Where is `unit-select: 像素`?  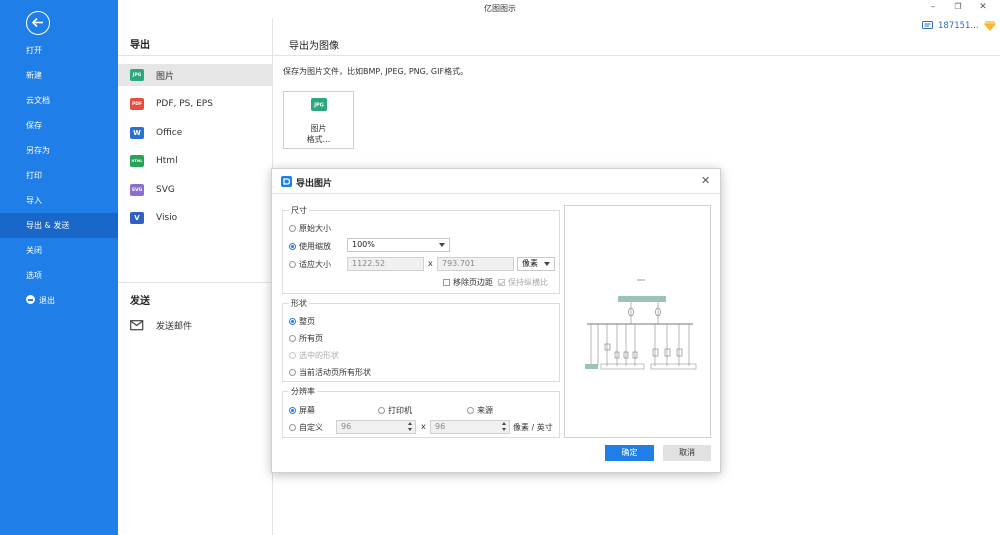
unit-select: 像素 is located at coordinates (536, 264).